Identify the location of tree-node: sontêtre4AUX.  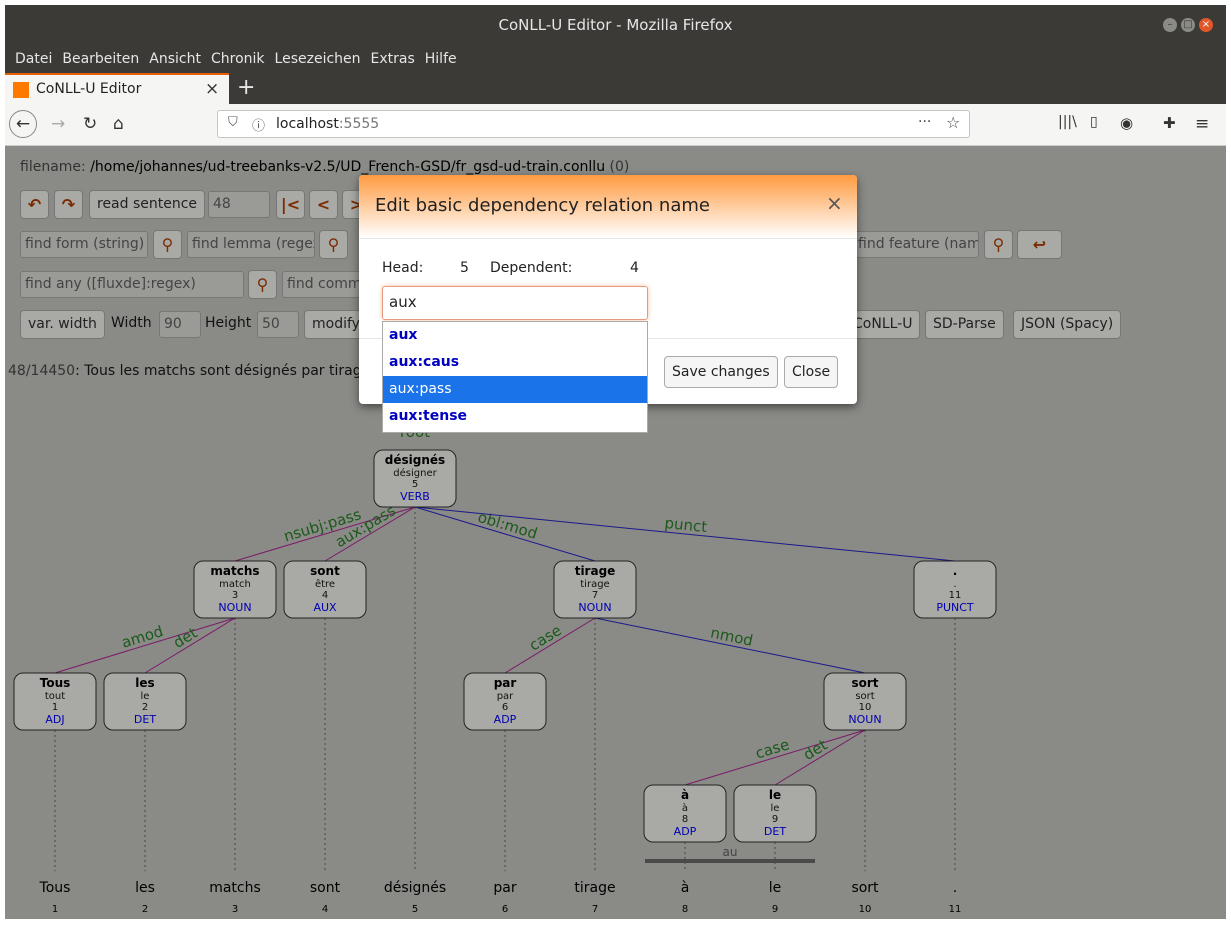
(325, 589).